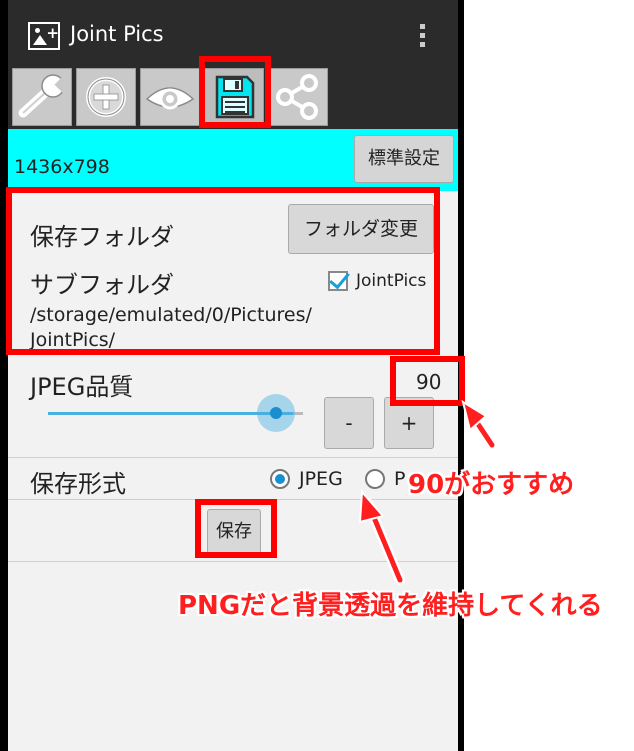 This screenshot has height=751, width=634. I want to click on annotation-png-tip: PNGだと背景透過を維持してくれる, so click(390, 606).